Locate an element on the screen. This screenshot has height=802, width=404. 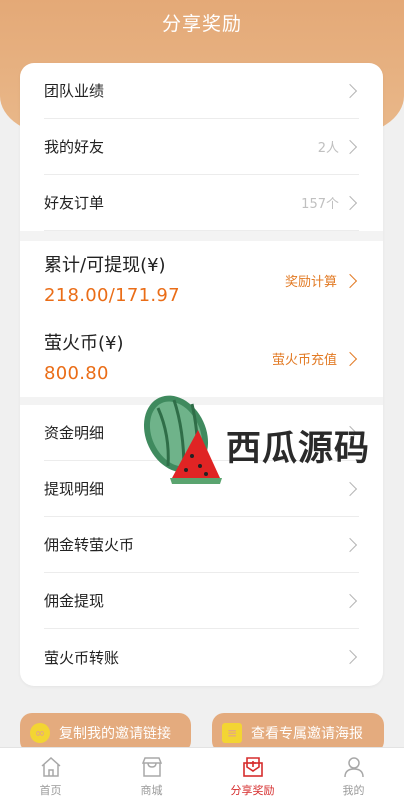
menu-commission-withdraw: 佣金提现 is located at coordinates (201, 601).